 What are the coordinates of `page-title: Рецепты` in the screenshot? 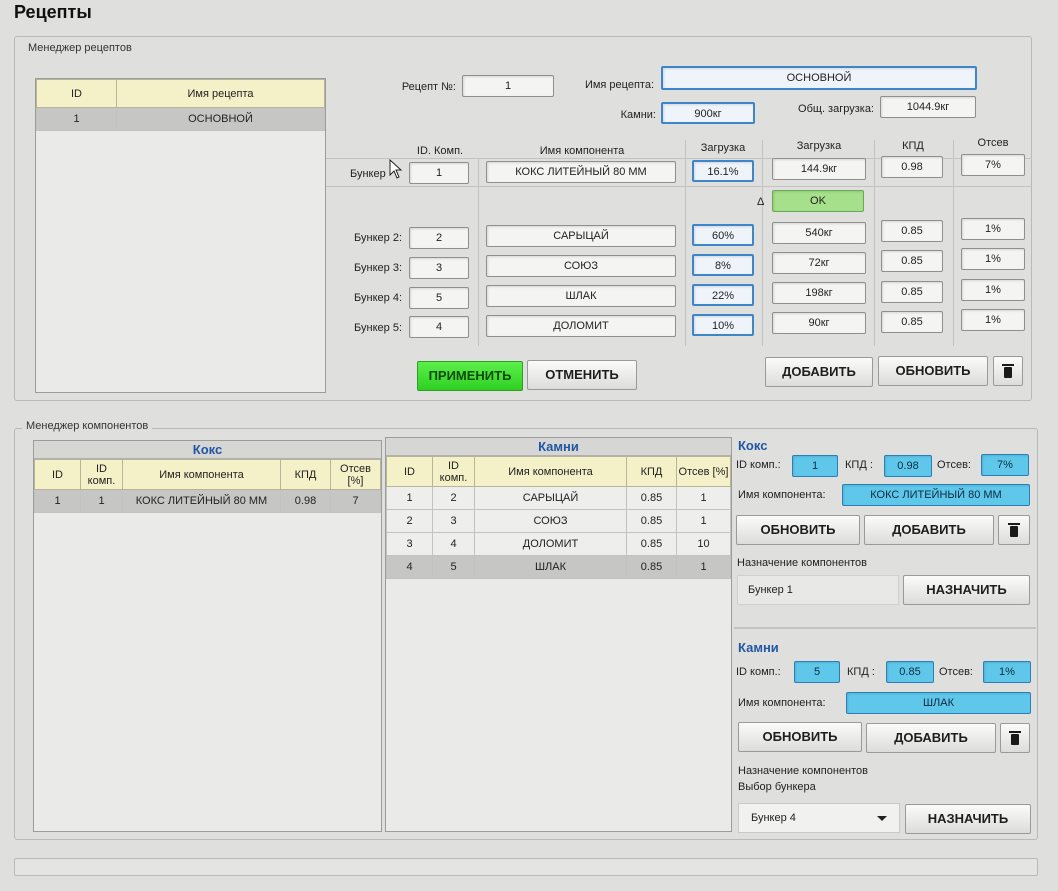 It's located at (53, 12).